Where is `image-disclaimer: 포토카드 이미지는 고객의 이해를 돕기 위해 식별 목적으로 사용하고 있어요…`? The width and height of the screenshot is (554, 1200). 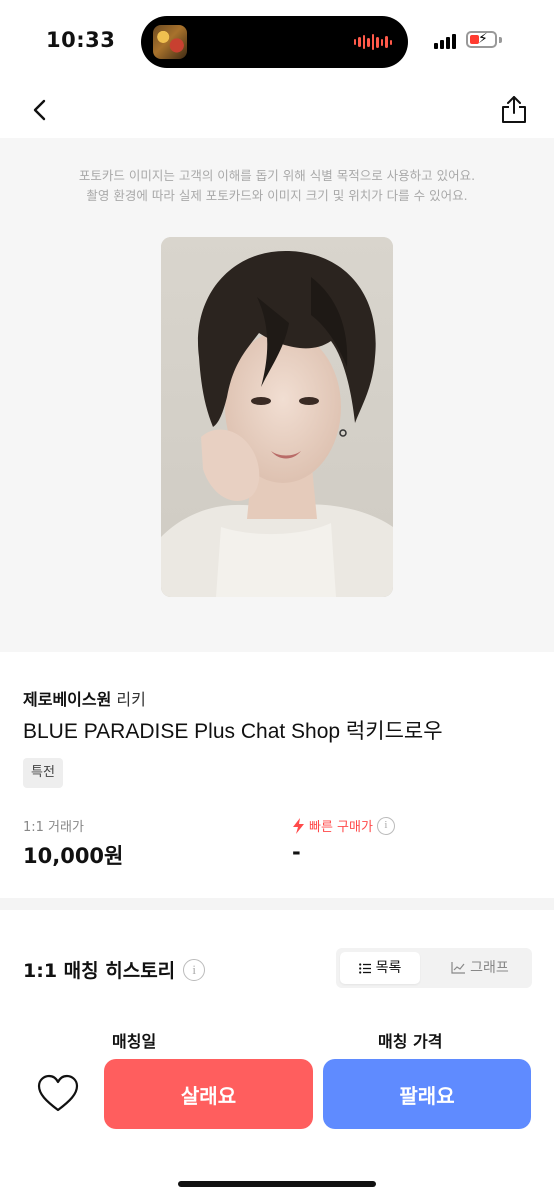 image-disclaimer: 포토카드 이미지는 고객의 이해를 돕기 위해 식별 목적으로 사용하고 있어요… is located at coordinates (277, 186).